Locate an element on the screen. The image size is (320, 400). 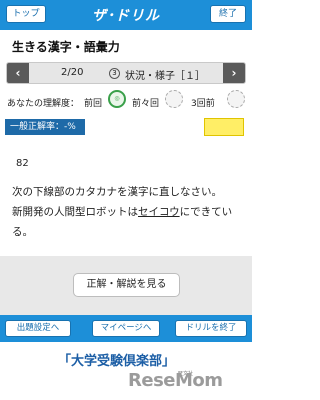
unit-title: 生きる漢字・語彙力 is located at coordinates (66, 47).